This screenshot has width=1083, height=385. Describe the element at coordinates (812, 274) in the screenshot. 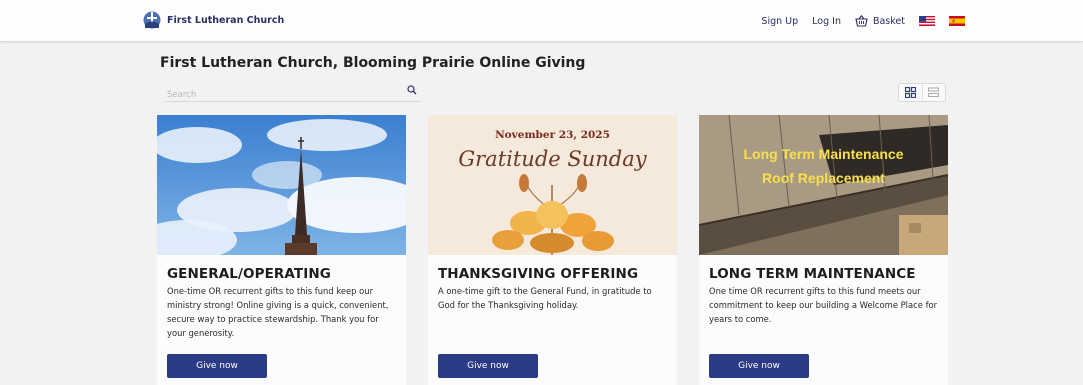

I see `card-heading: LONG TERM MAINTENANCE` at that location.